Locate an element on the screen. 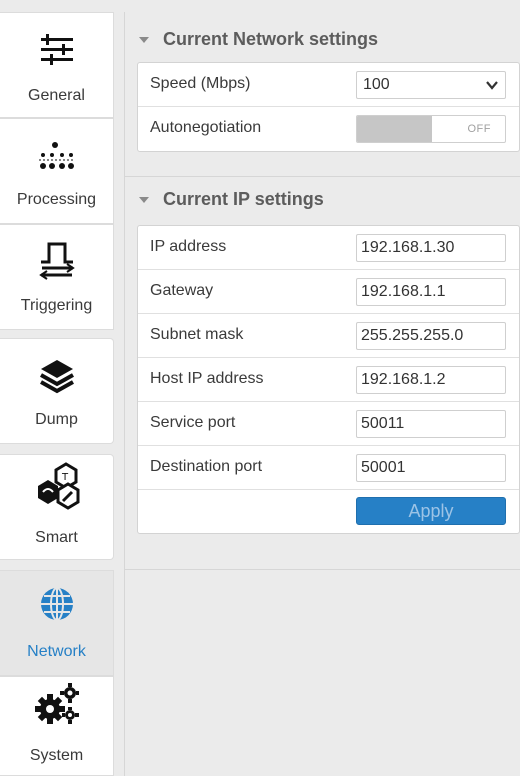 This screenshot has width=520, height=776. sidebar-item-general: General is located at coordinates (57, 65).